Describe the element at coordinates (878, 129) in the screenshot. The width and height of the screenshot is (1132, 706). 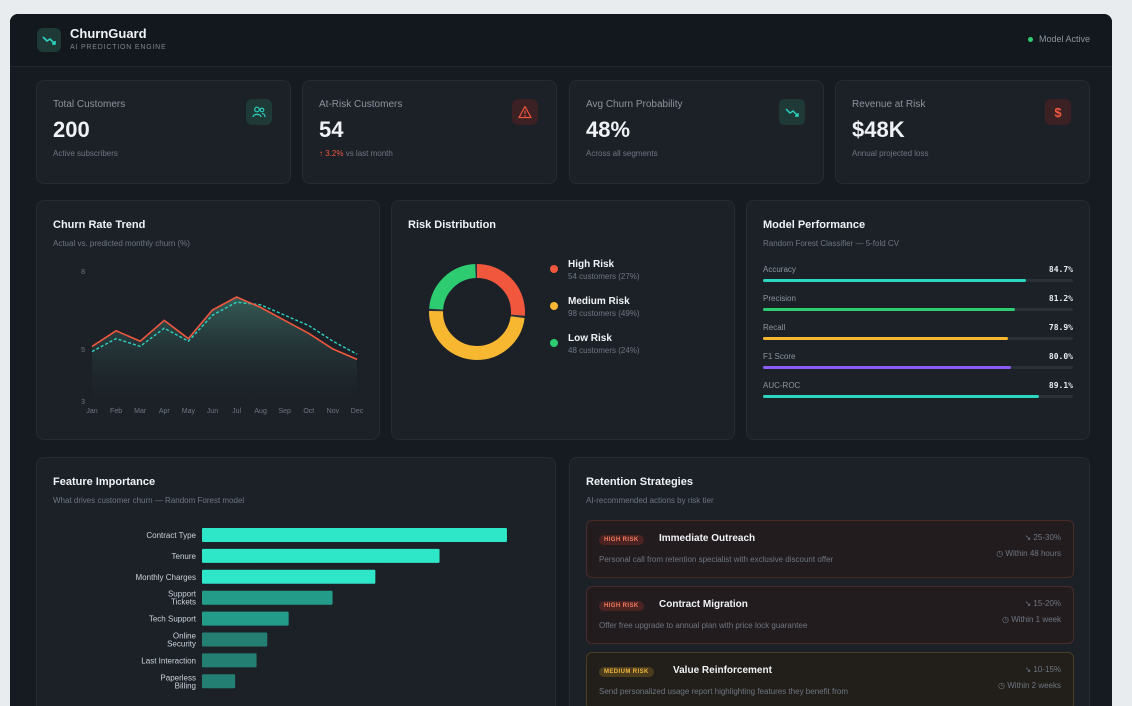
I see `kpi-value: $48K` at that location.